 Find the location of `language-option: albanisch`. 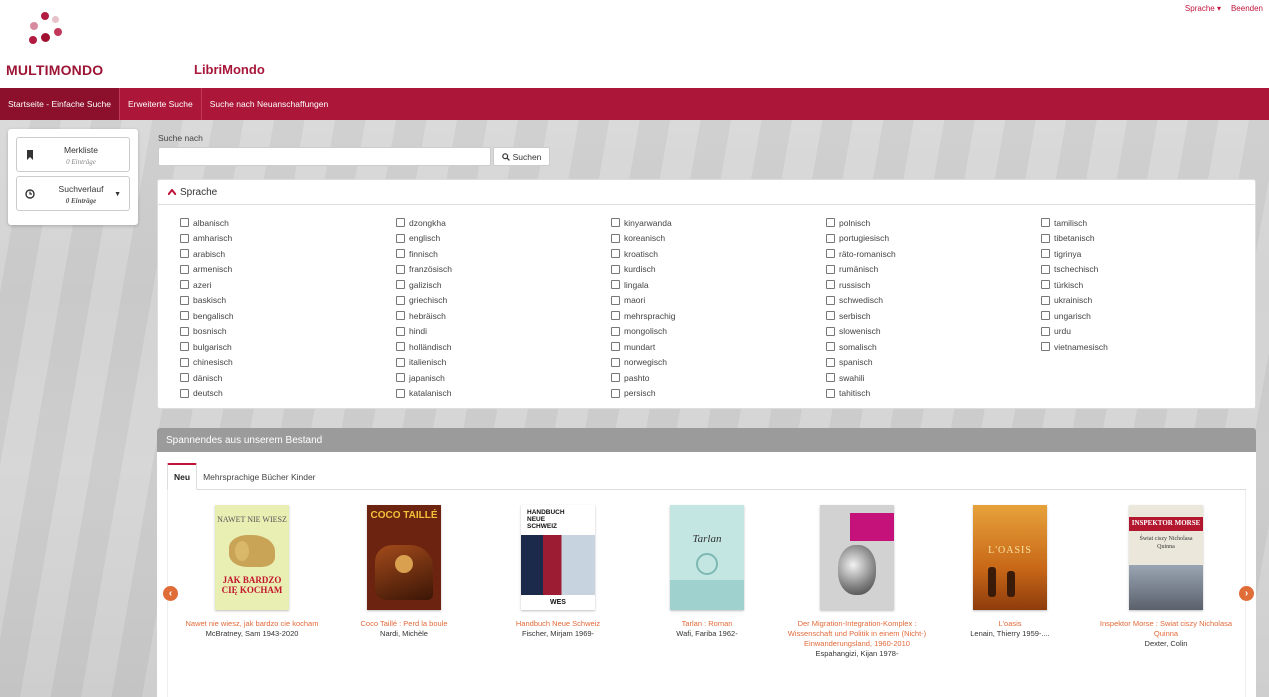

language-option: albanisch is located at coordinates (280, 223).